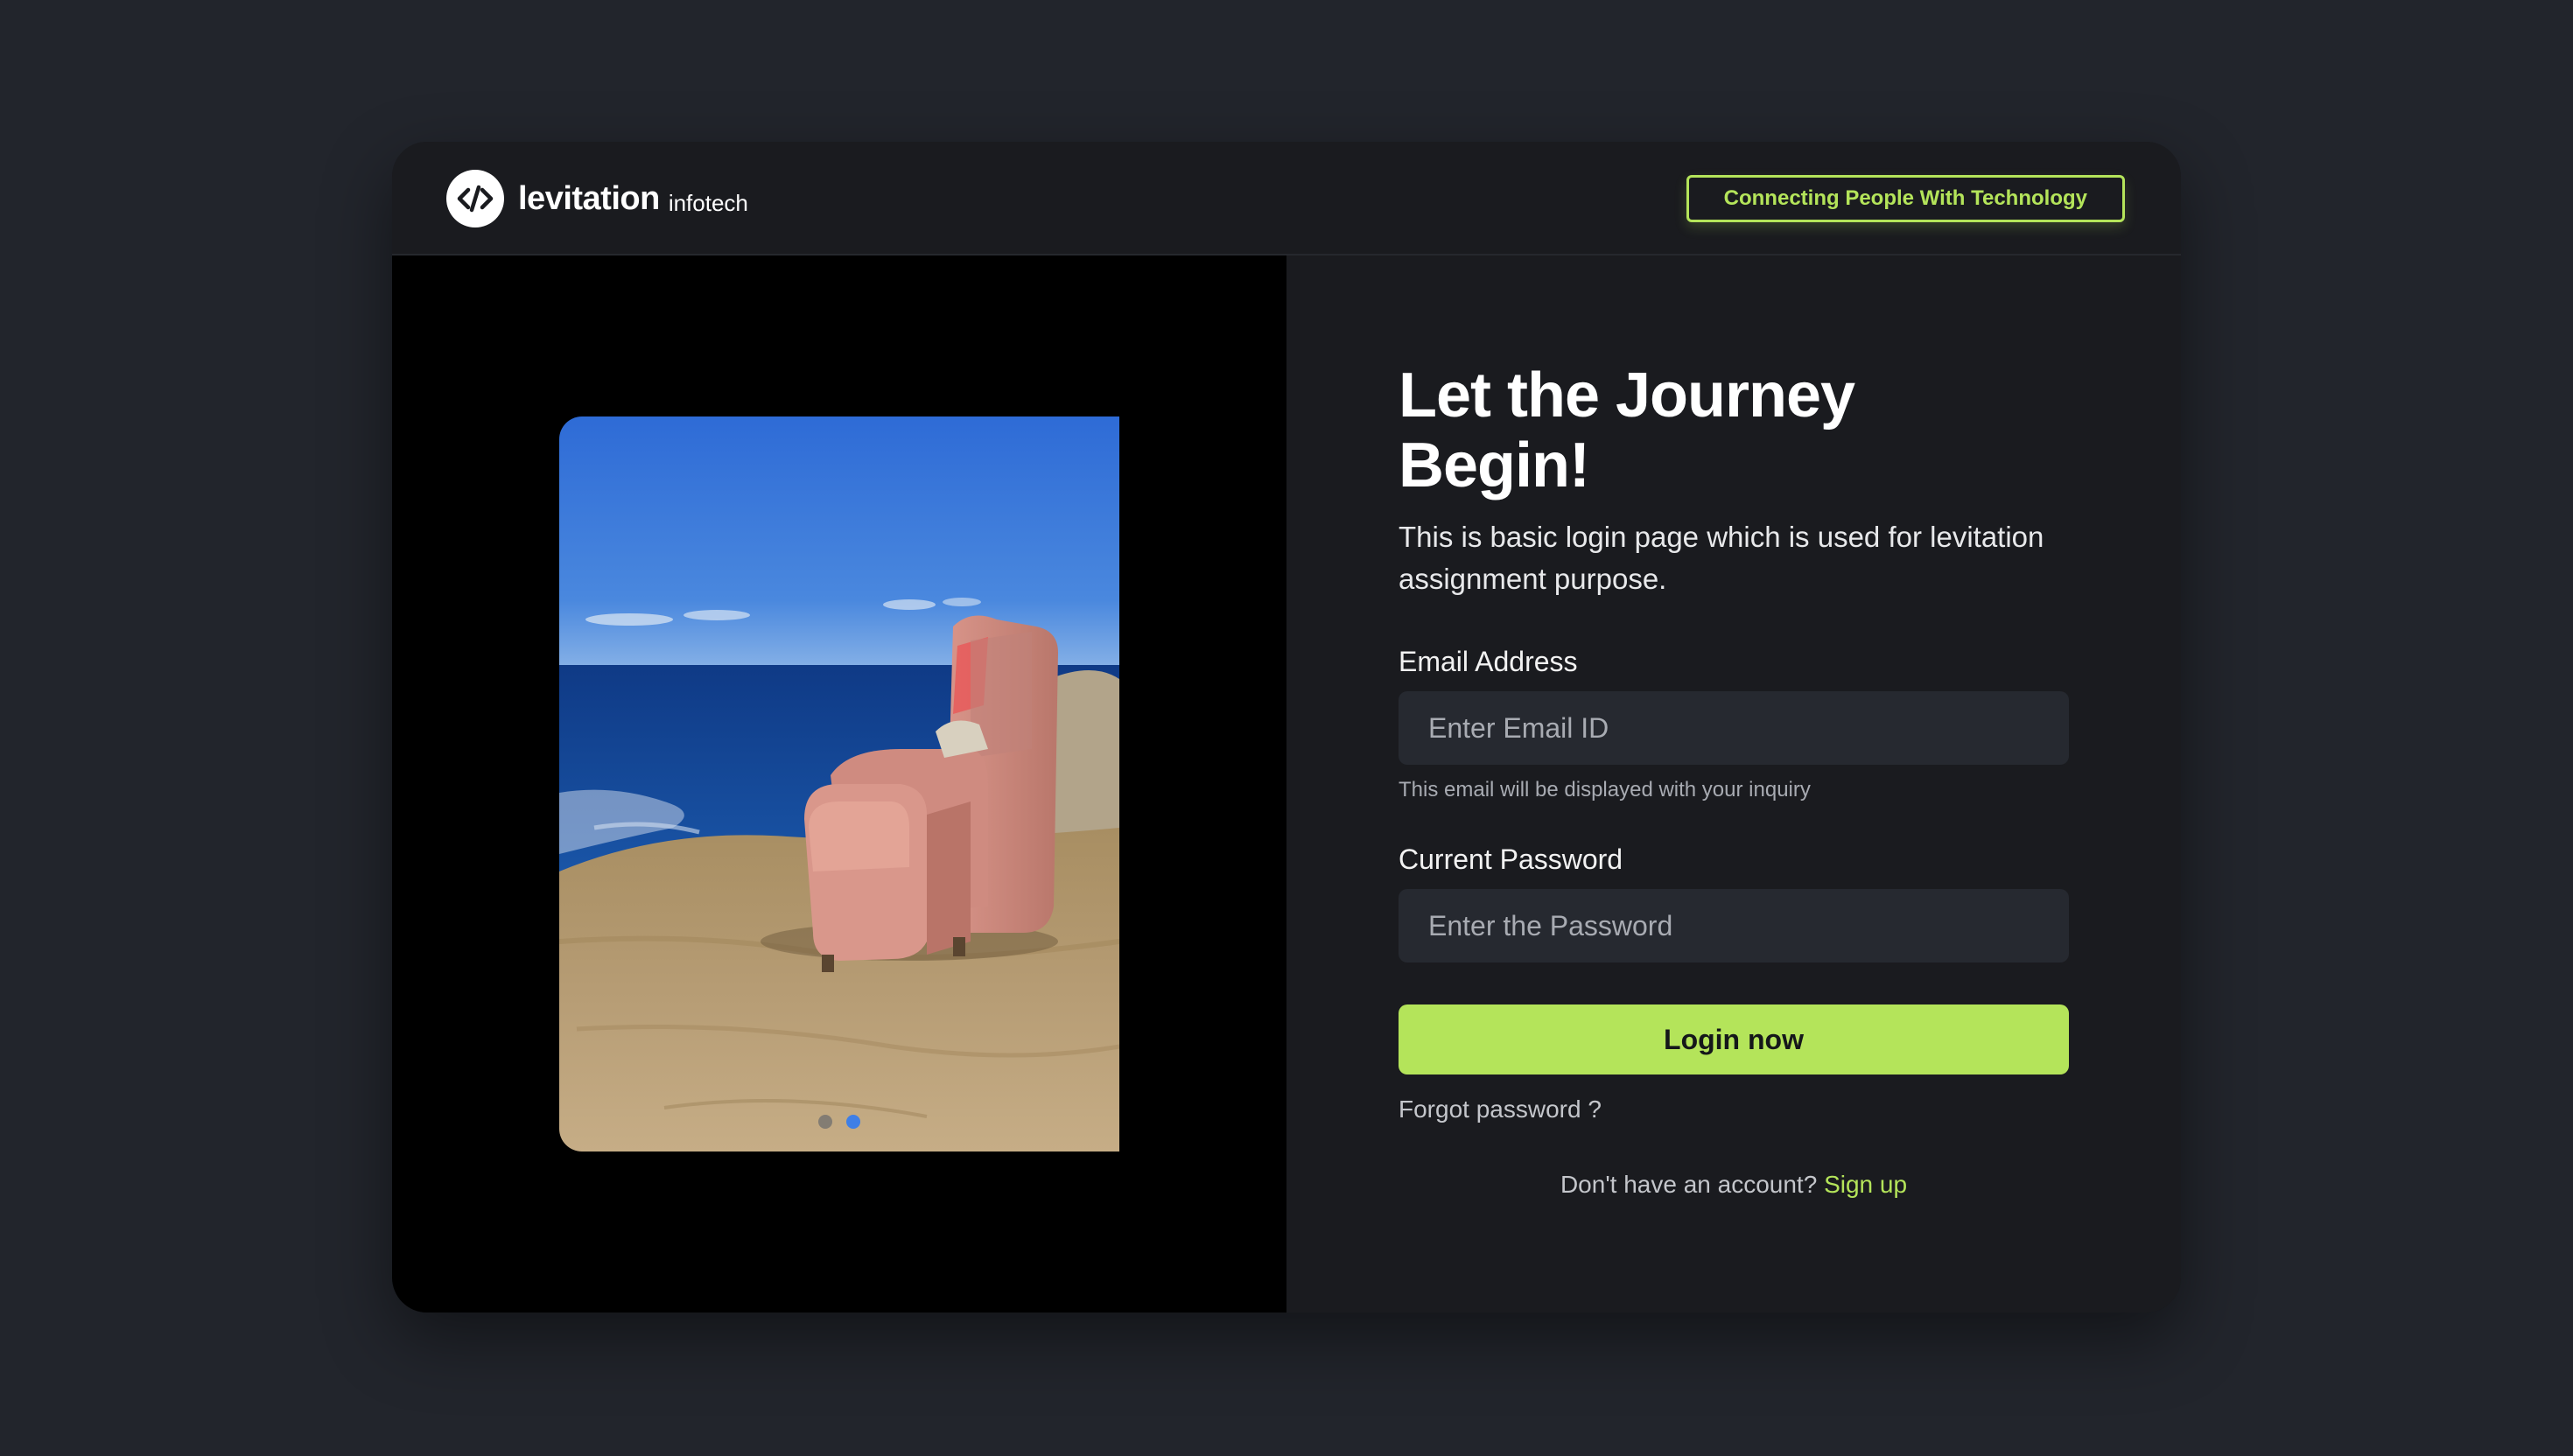 The width and height of the screenshot is (2573, 1456). What do you see at coordinates (1511, 859) in the screenshot?
I see `password-label: Current Password` at bounding box center [1511, 859].